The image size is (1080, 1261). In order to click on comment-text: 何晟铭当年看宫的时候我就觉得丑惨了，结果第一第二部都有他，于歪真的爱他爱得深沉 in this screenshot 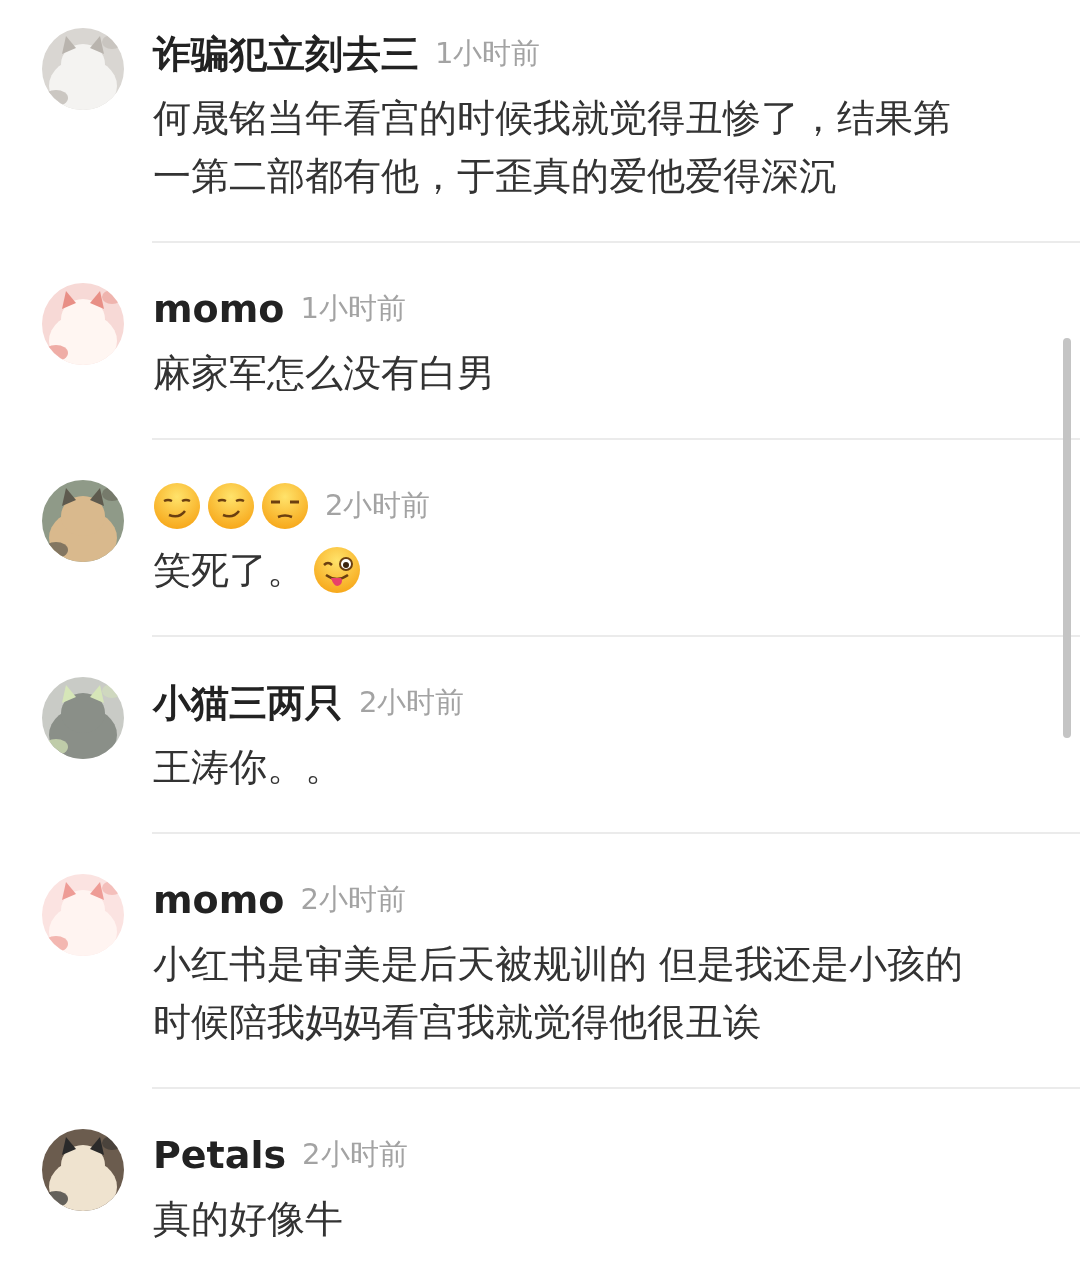, I will do `click(552, 147)`.